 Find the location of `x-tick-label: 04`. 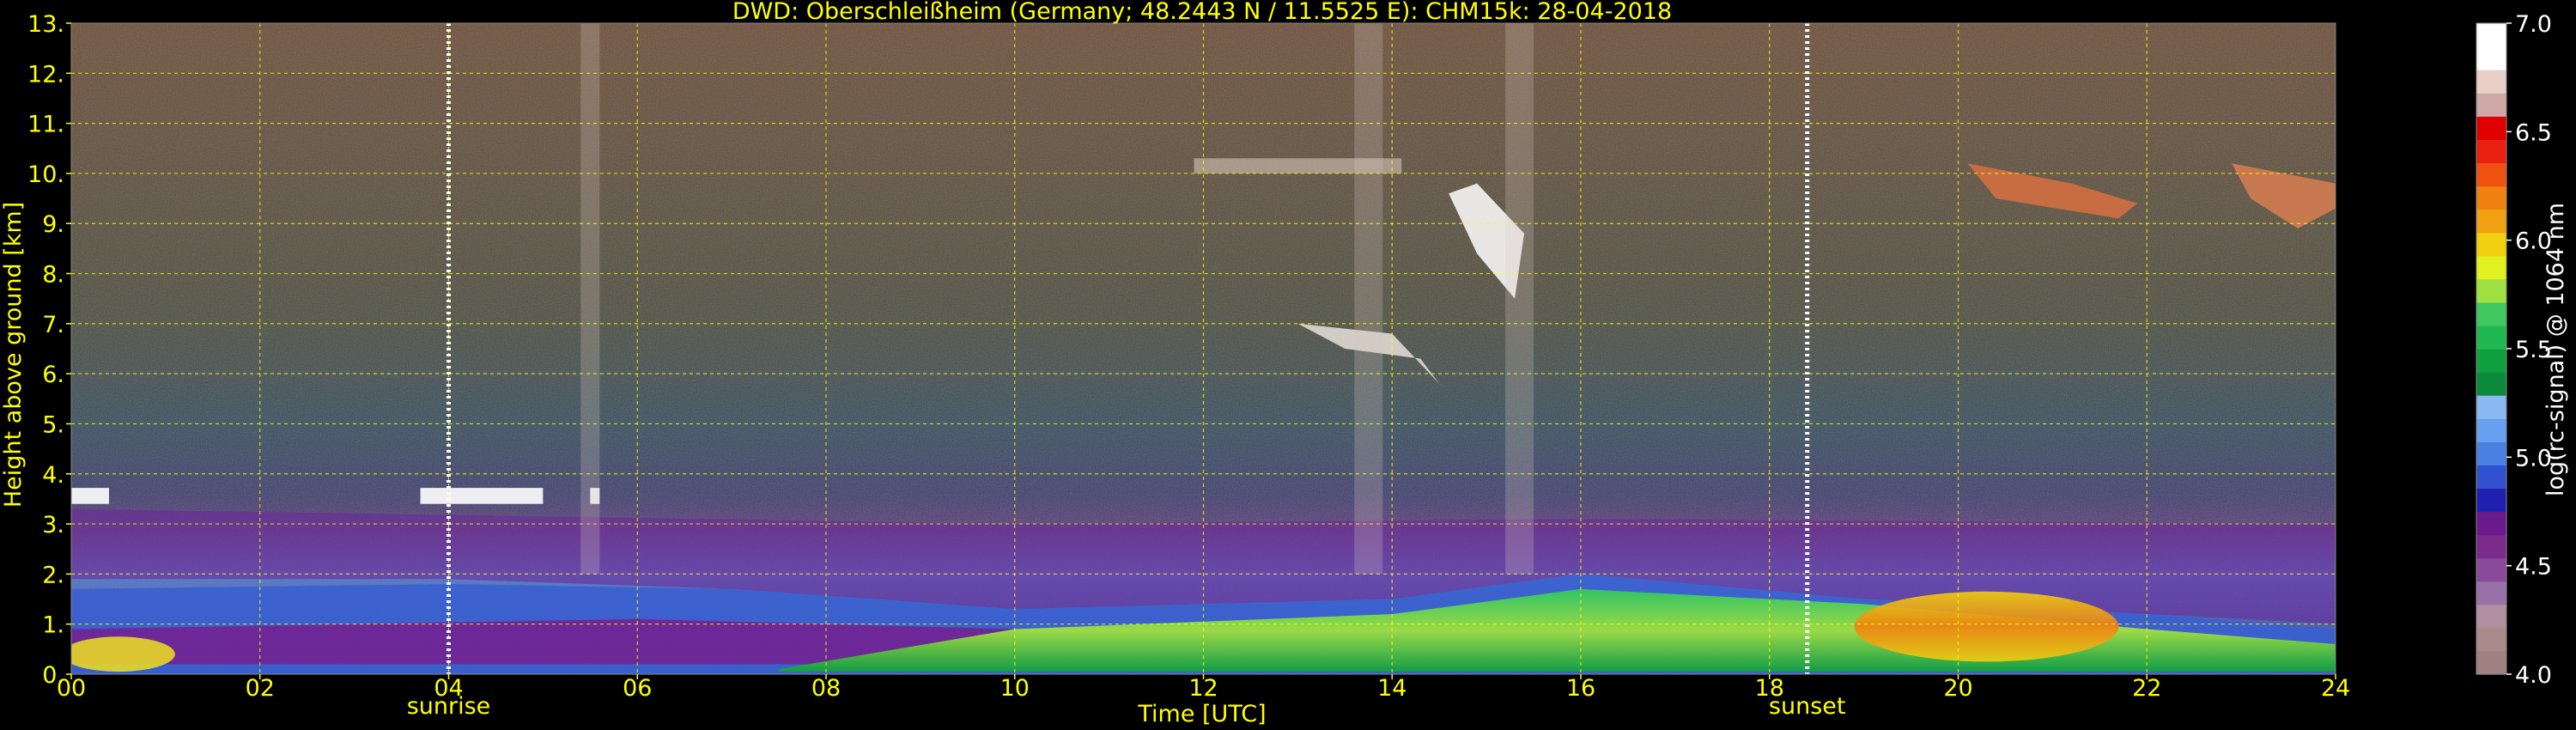

x-tick-label: 04 is located at coordinates (448, 688).